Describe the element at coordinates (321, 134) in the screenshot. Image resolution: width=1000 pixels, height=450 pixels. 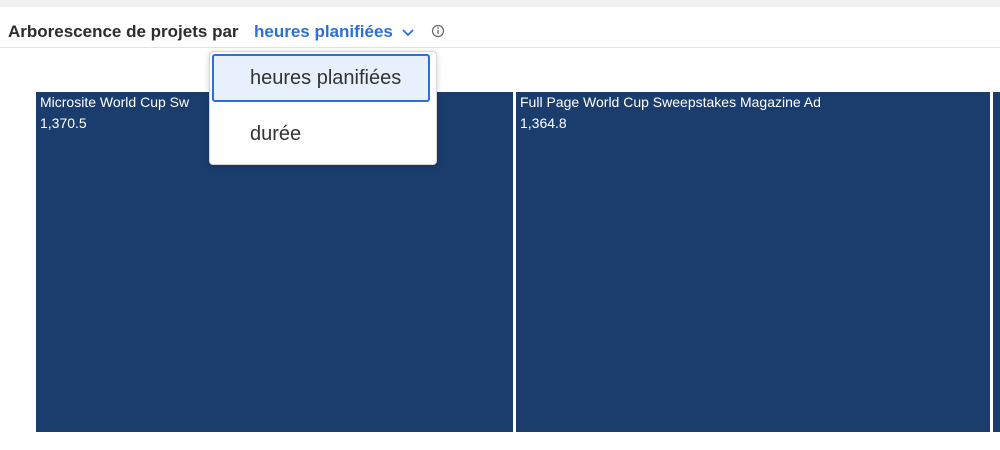
I see `metric-option-duration: durée` at that location.